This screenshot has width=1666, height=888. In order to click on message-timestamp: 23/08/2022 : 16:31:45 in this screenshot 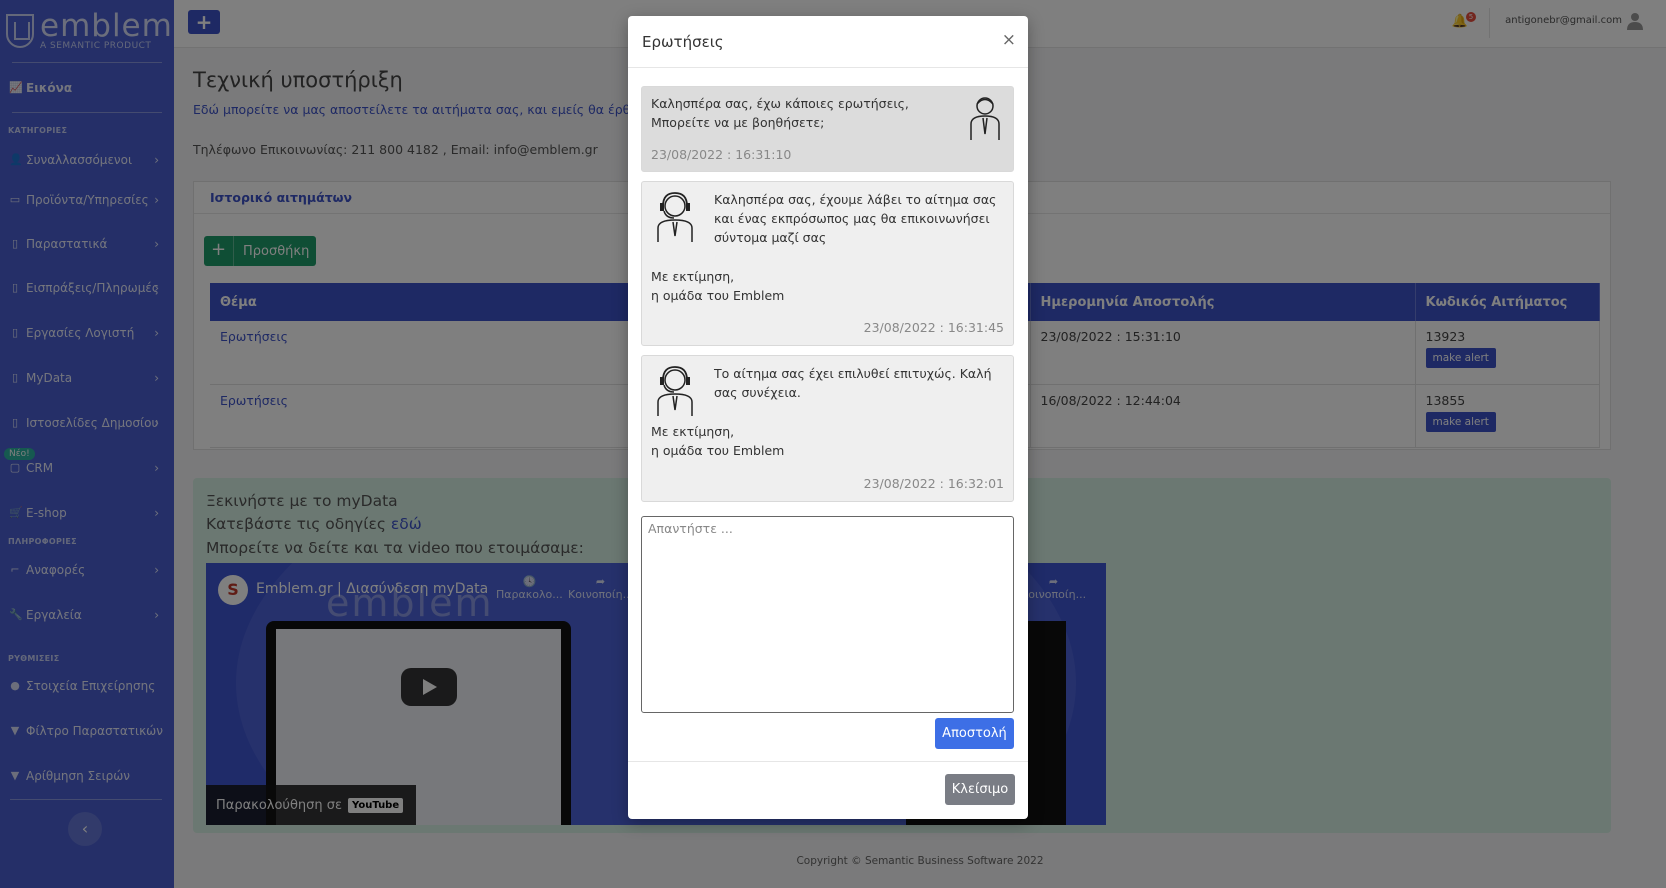, I will do `click(933, 327)`.